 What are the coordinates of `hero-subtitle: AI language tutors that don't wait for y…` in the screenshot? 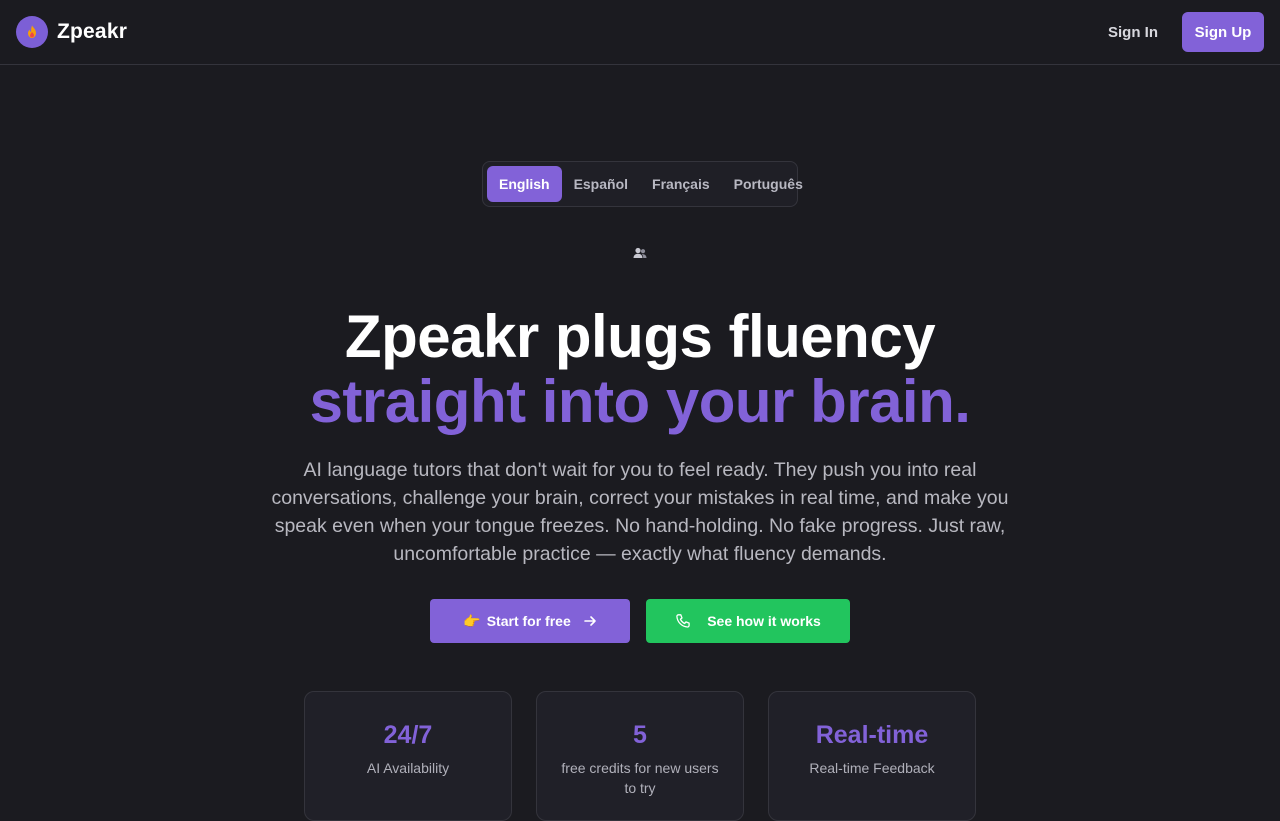 It's located at (640, 512).